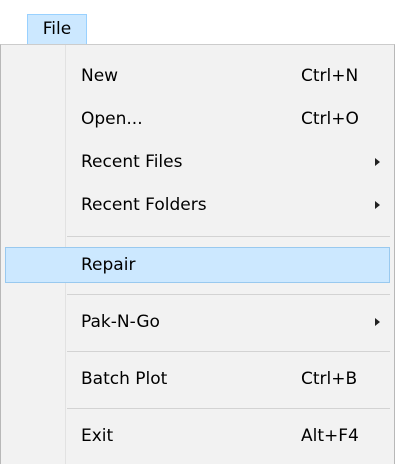  Describe the element at coordinates (132, 162) in the screenshot. I see `menu-item-recent-files-label: Recent Files` at that location.